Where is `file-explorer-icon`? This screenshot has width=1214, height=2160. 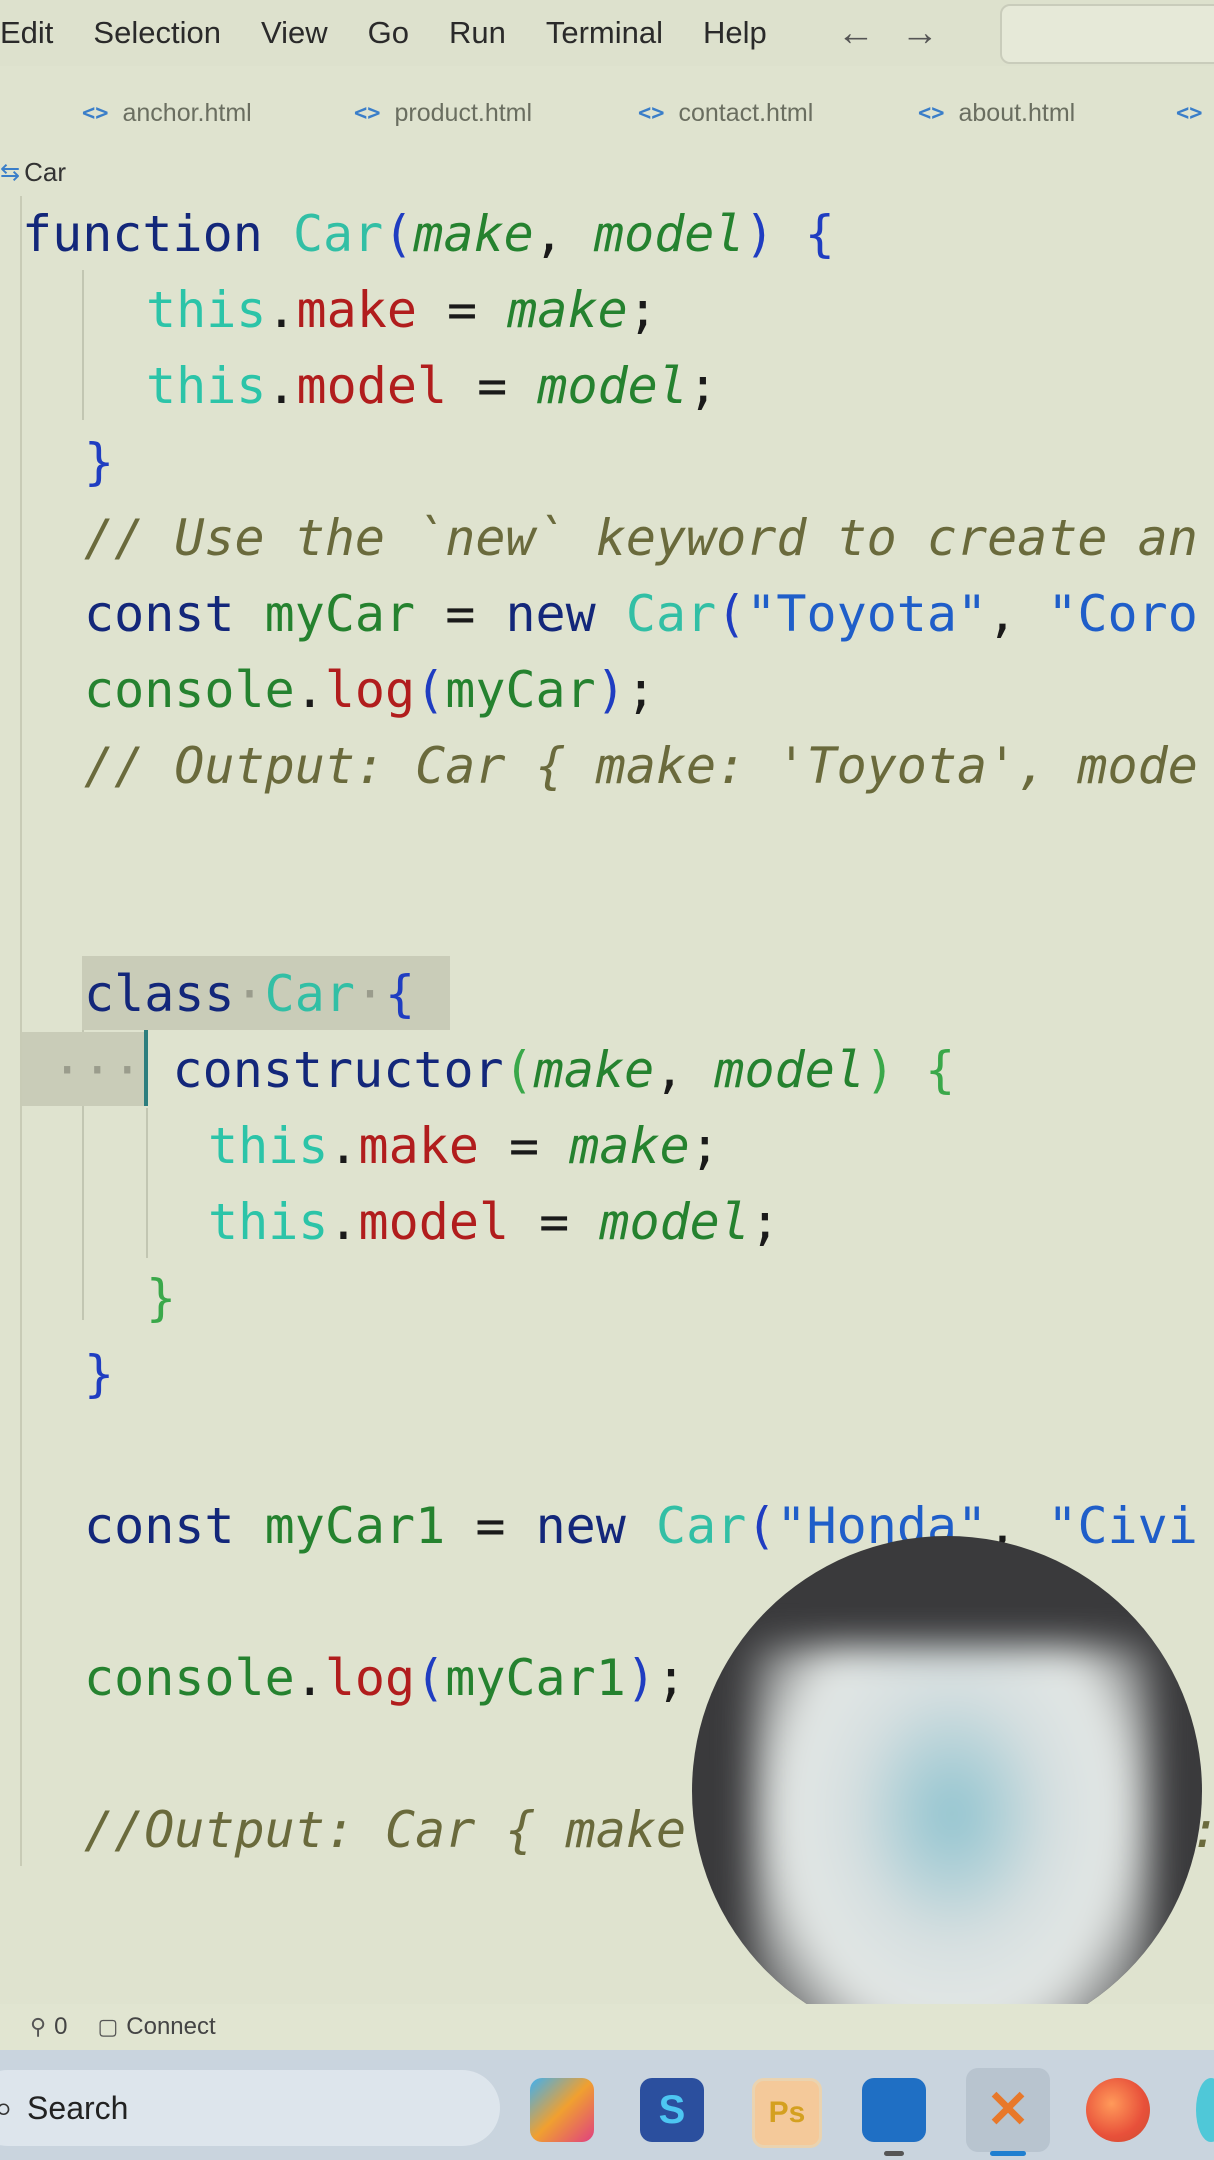 file-explorer-icon is located at coordinates (894, 2110).